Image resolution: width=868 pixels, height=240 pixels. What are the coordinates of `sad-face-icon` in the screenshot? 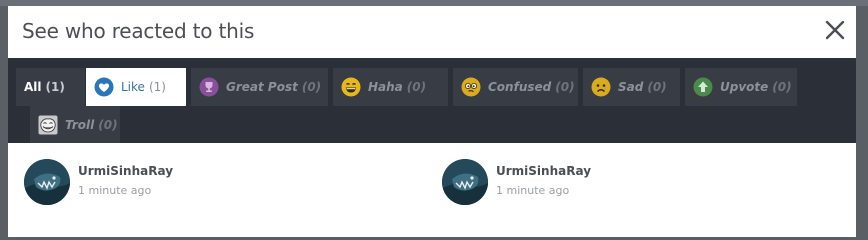 It's located at (601, 87).